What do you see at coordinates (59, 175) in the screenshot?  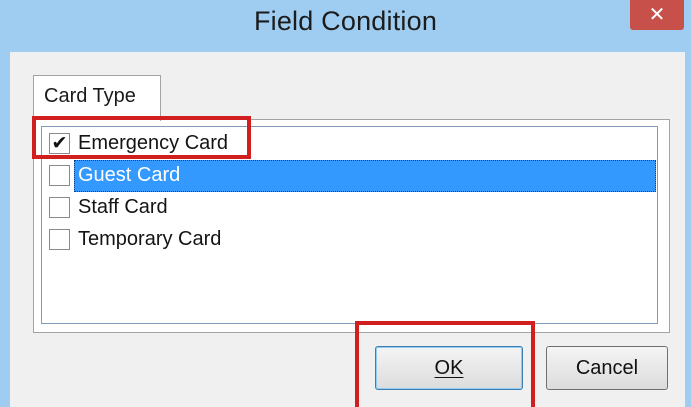 I see `checkbox-guest-card` at bounding box center [59, 175].